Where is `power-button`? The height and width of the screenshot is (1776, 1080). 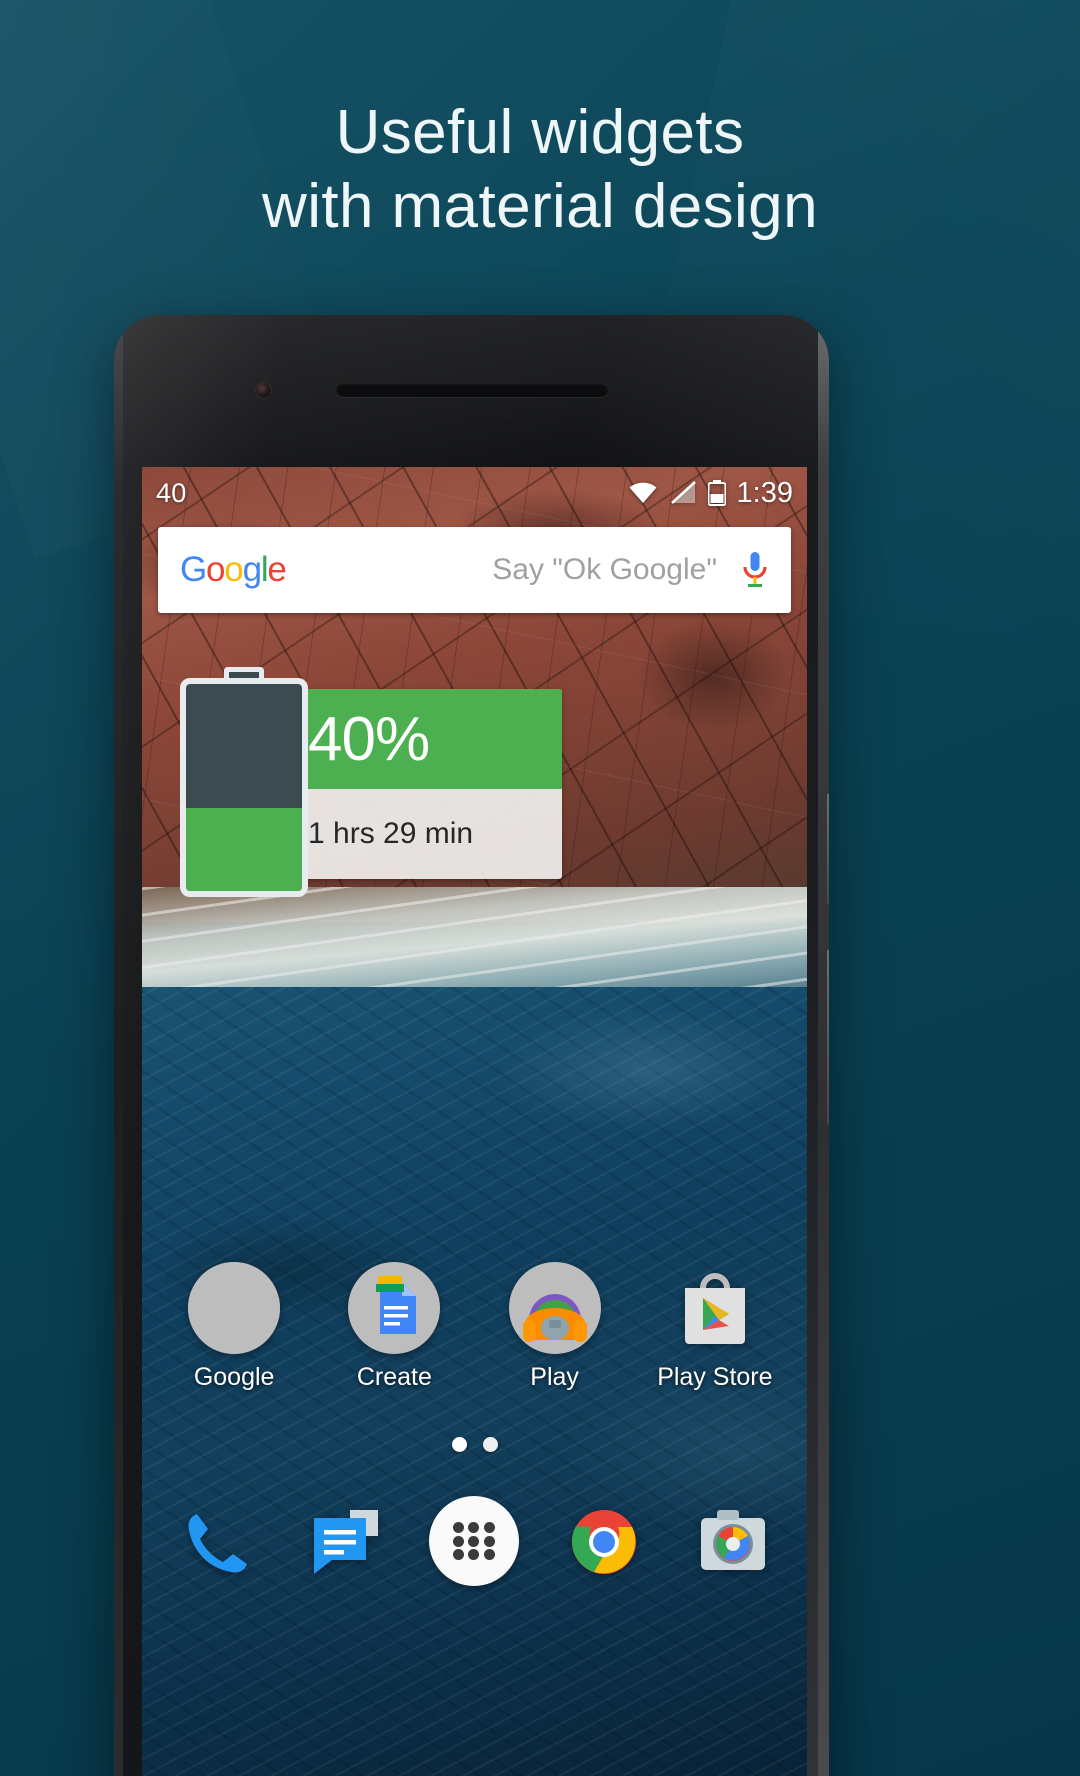 power-button is located at coordinates (828, 849).